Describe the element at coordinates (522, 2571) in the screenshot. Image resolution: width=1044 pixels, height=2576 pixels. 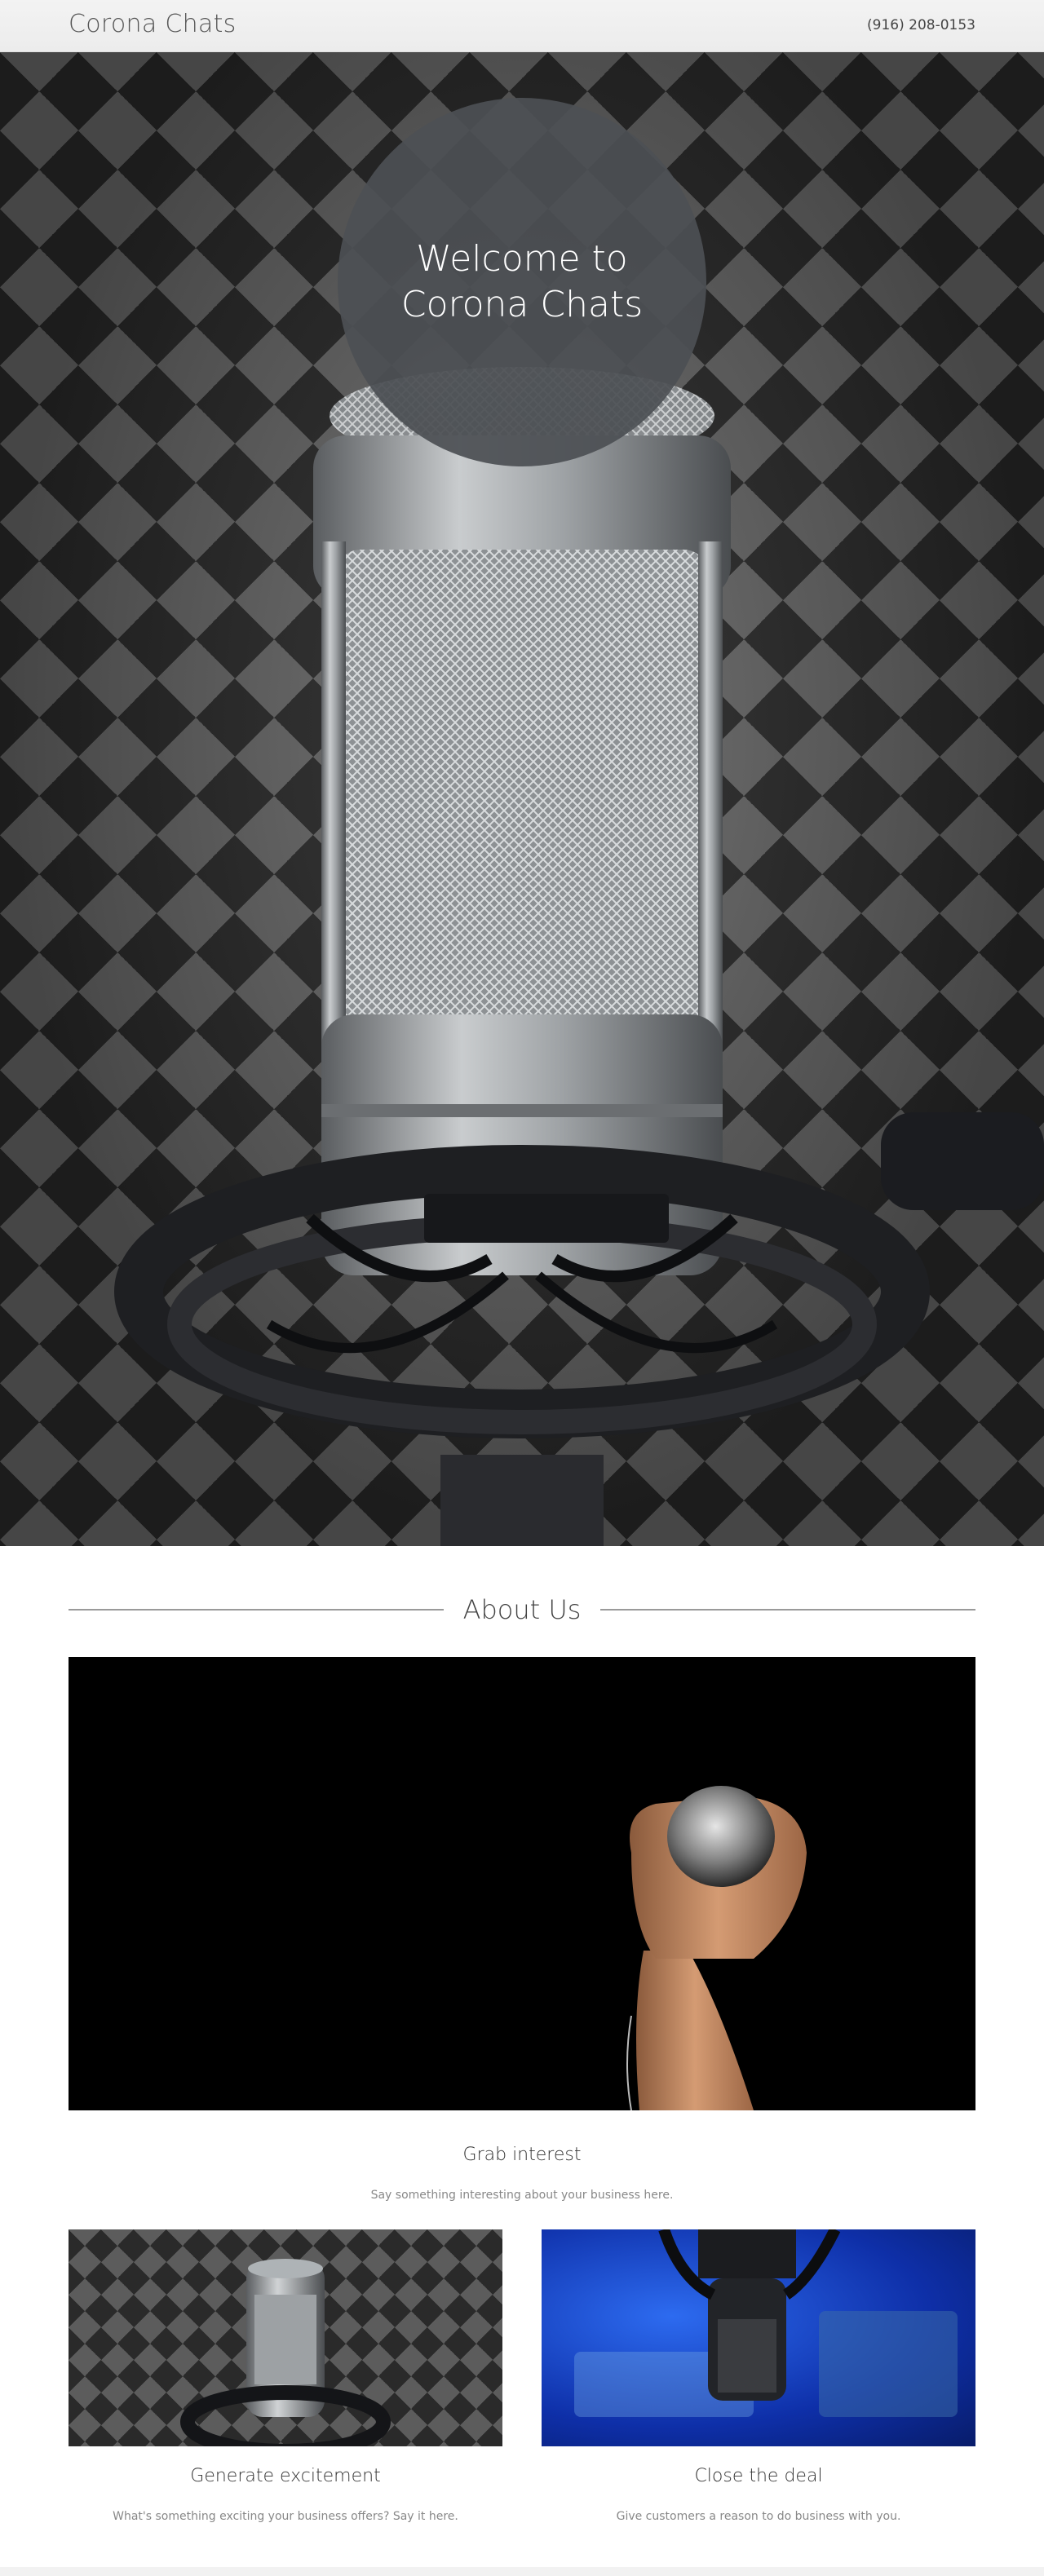
I see `page-bottom-strip` at that location.